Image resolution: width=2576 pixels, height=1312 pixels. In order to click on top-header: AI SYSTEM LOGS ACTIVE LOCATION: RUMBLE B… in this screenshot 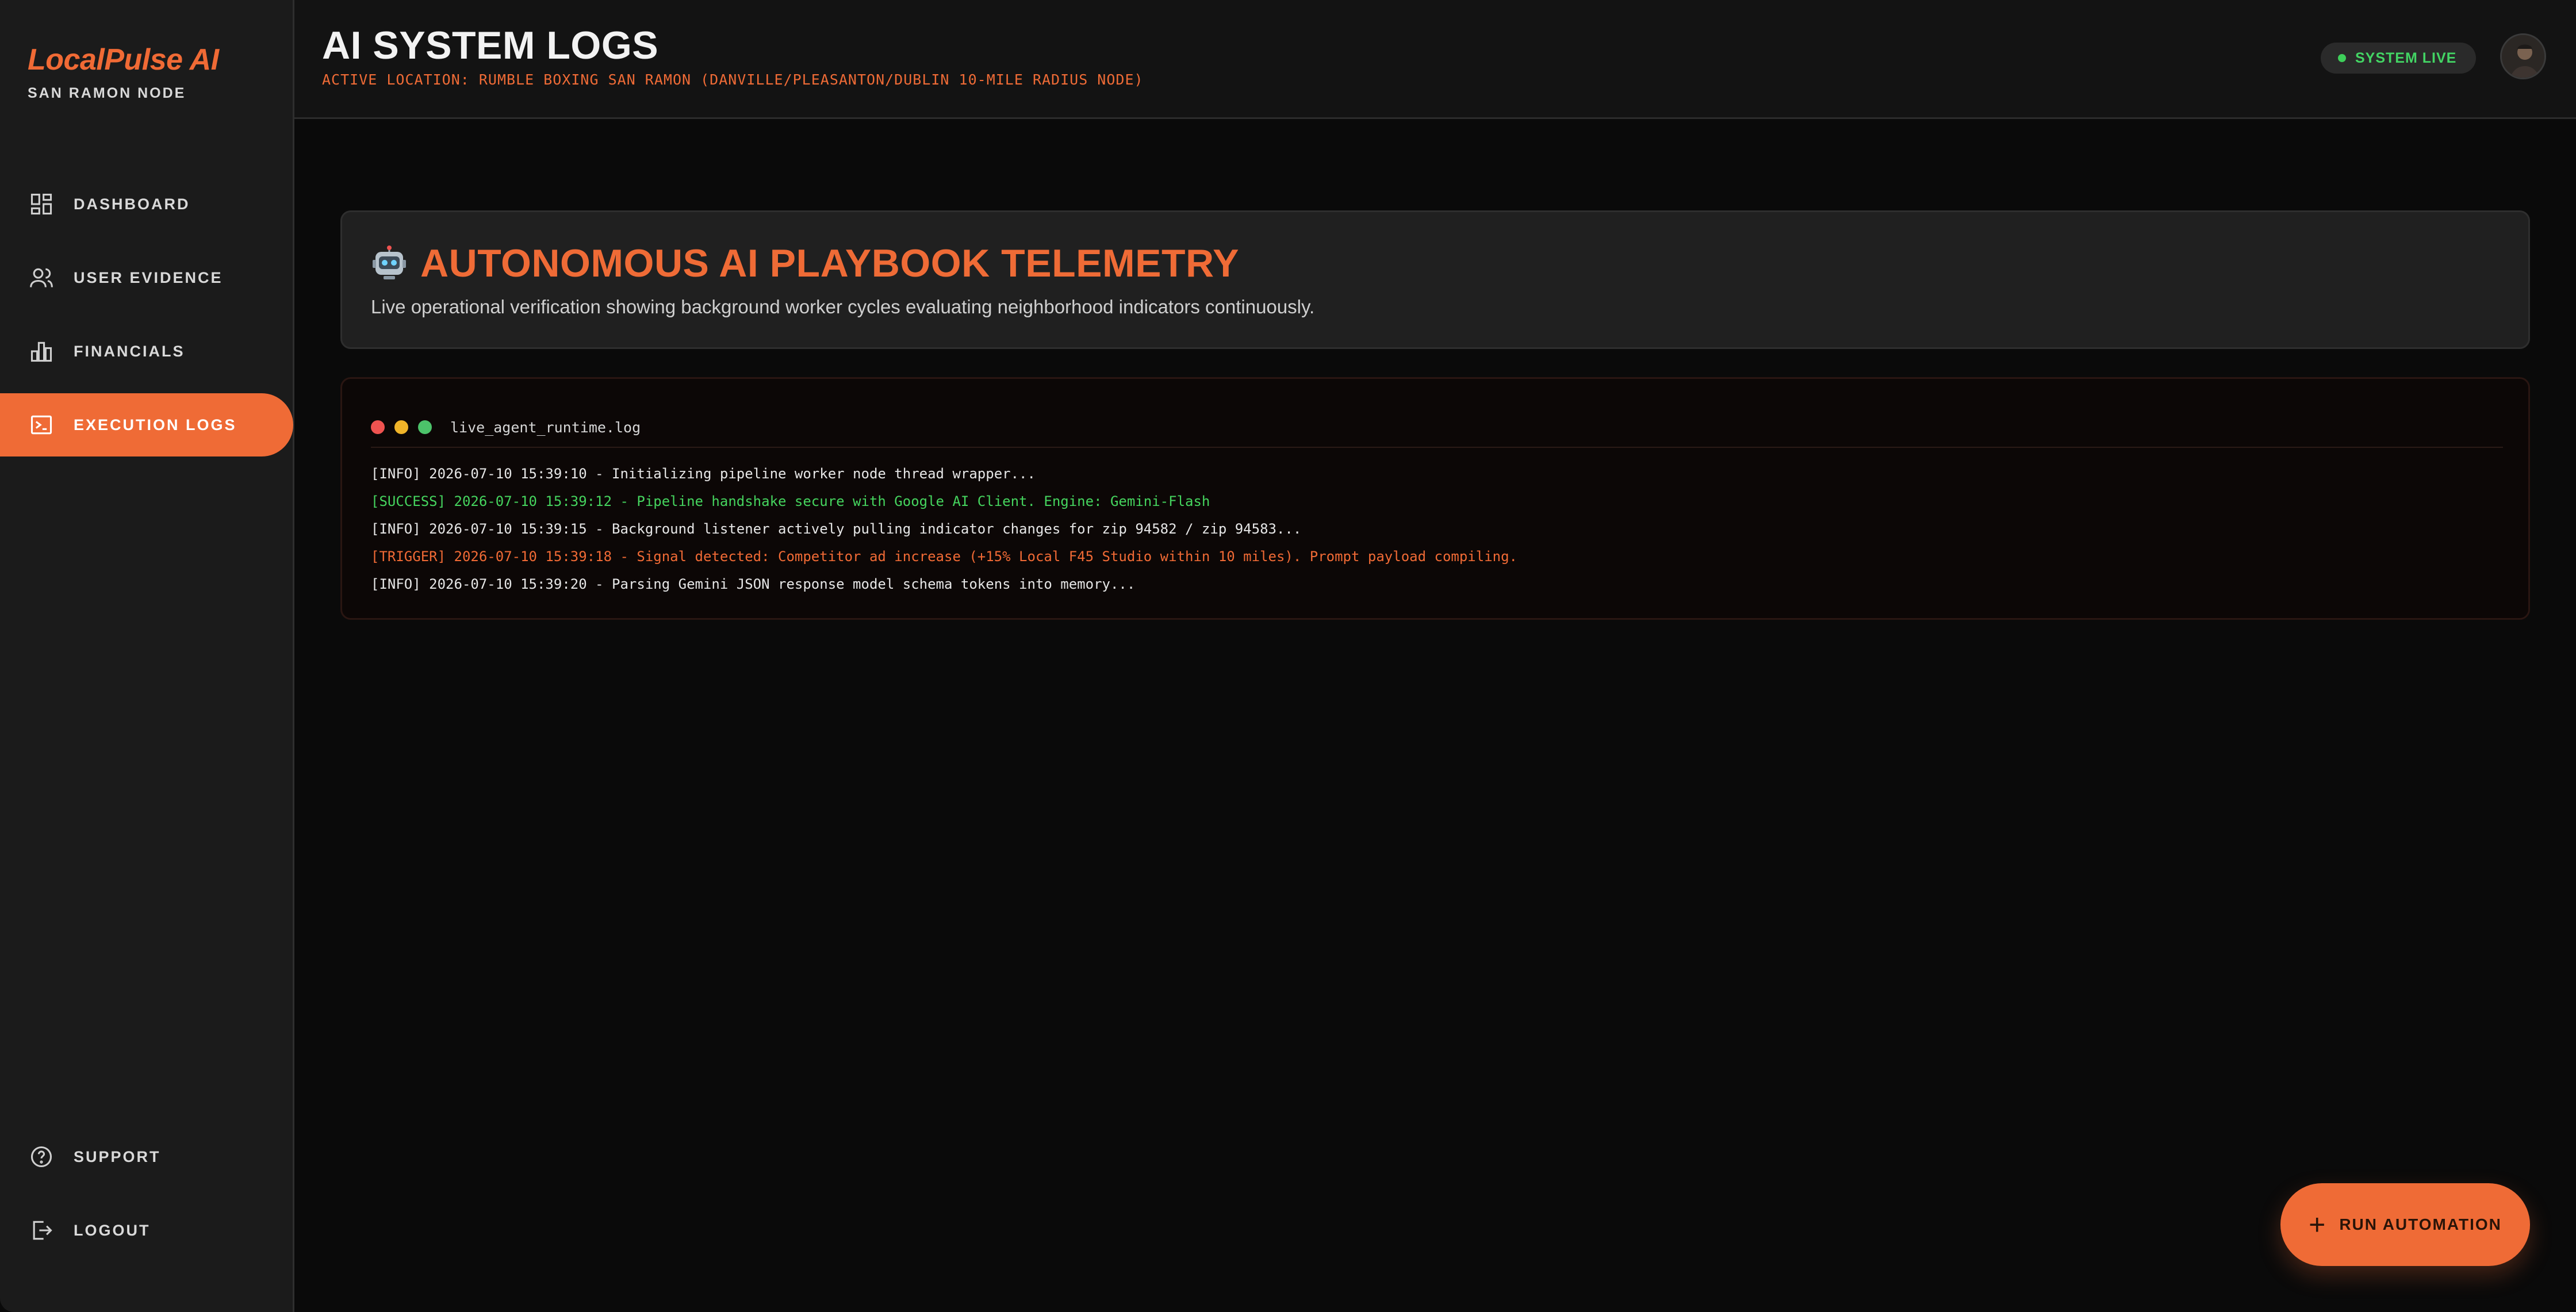, I will do `click(1435, 59)`.